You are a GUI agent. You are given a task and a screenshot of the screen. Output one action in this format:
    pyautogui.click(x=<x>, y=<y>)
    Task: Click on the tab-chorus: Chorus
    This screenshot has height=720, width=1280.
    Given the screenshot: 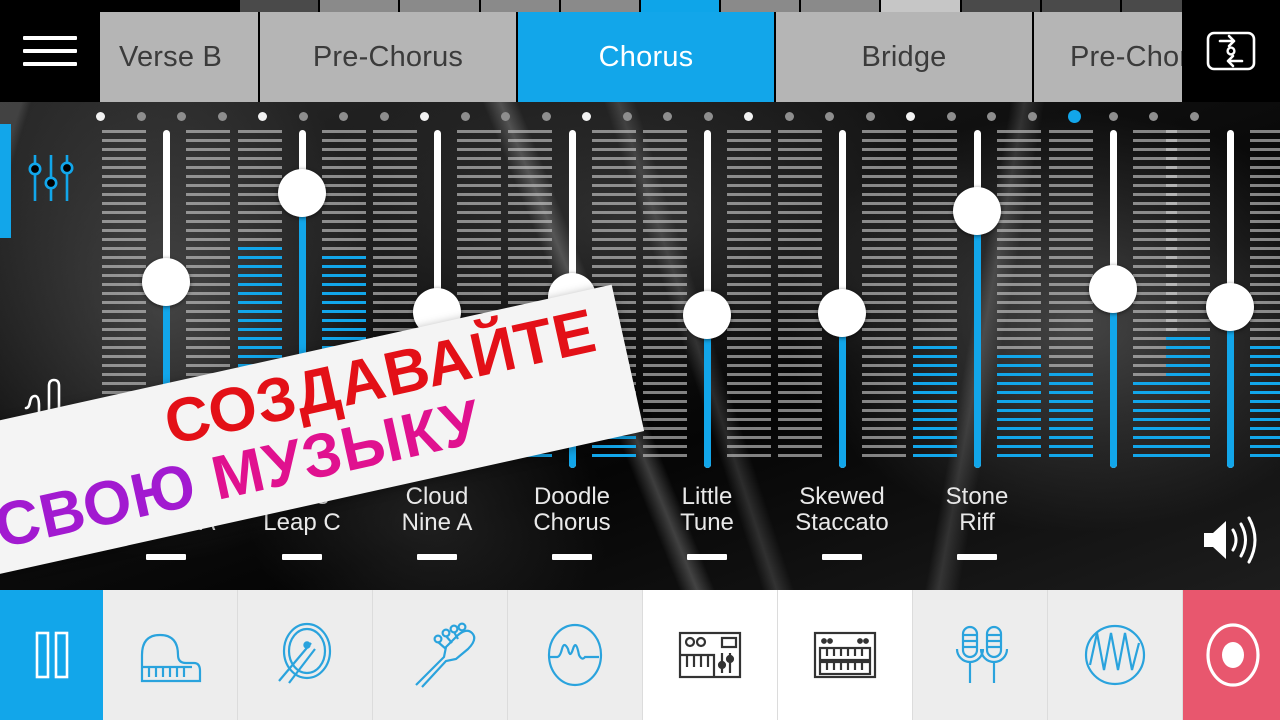 What is the action you would take?
    pyautogui.click(x=647, y=57)
    